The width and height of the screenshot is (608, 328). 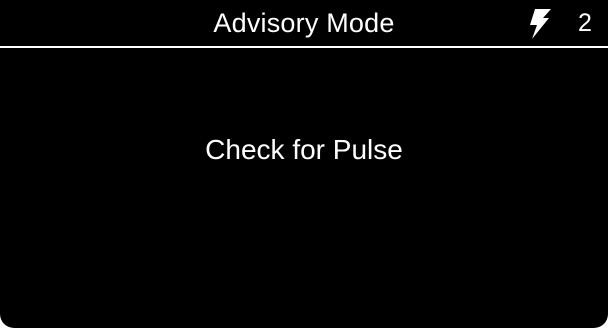 What do you see at coordinates (585, 23) in the screenshot?
I see `shock-count: 2` at bounding box center [585, 23].